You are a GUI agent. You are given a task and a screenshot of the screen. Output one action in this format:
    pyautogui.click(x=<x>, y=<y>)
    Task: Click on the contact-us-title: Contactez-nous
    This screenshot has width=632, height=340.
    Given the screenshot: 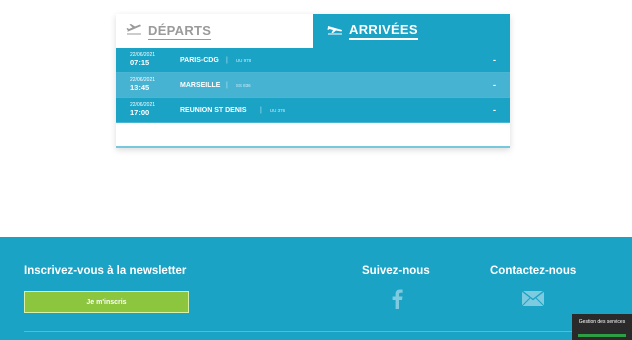 What is the action you would take?
    pyautogui.click(x=533, y=271)
    